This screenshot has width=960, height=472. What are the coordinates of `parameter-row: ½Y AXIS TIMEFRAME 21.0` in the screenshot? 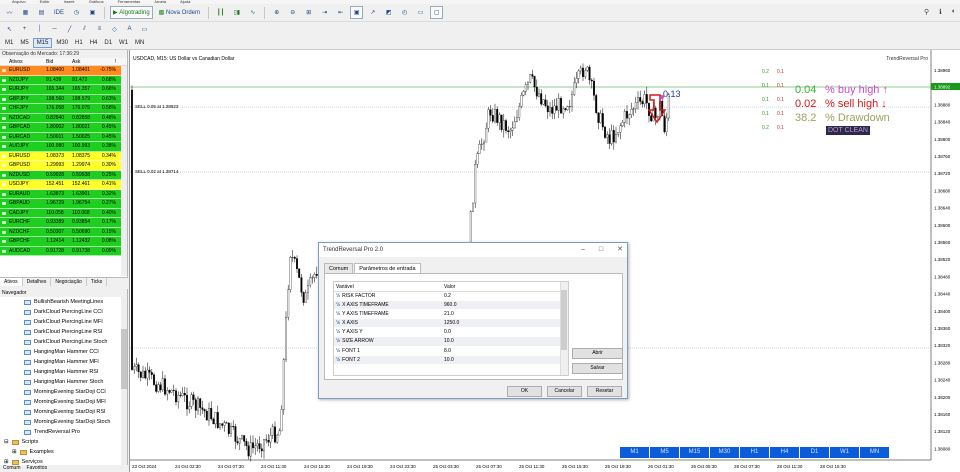 It's located at (451, 315).